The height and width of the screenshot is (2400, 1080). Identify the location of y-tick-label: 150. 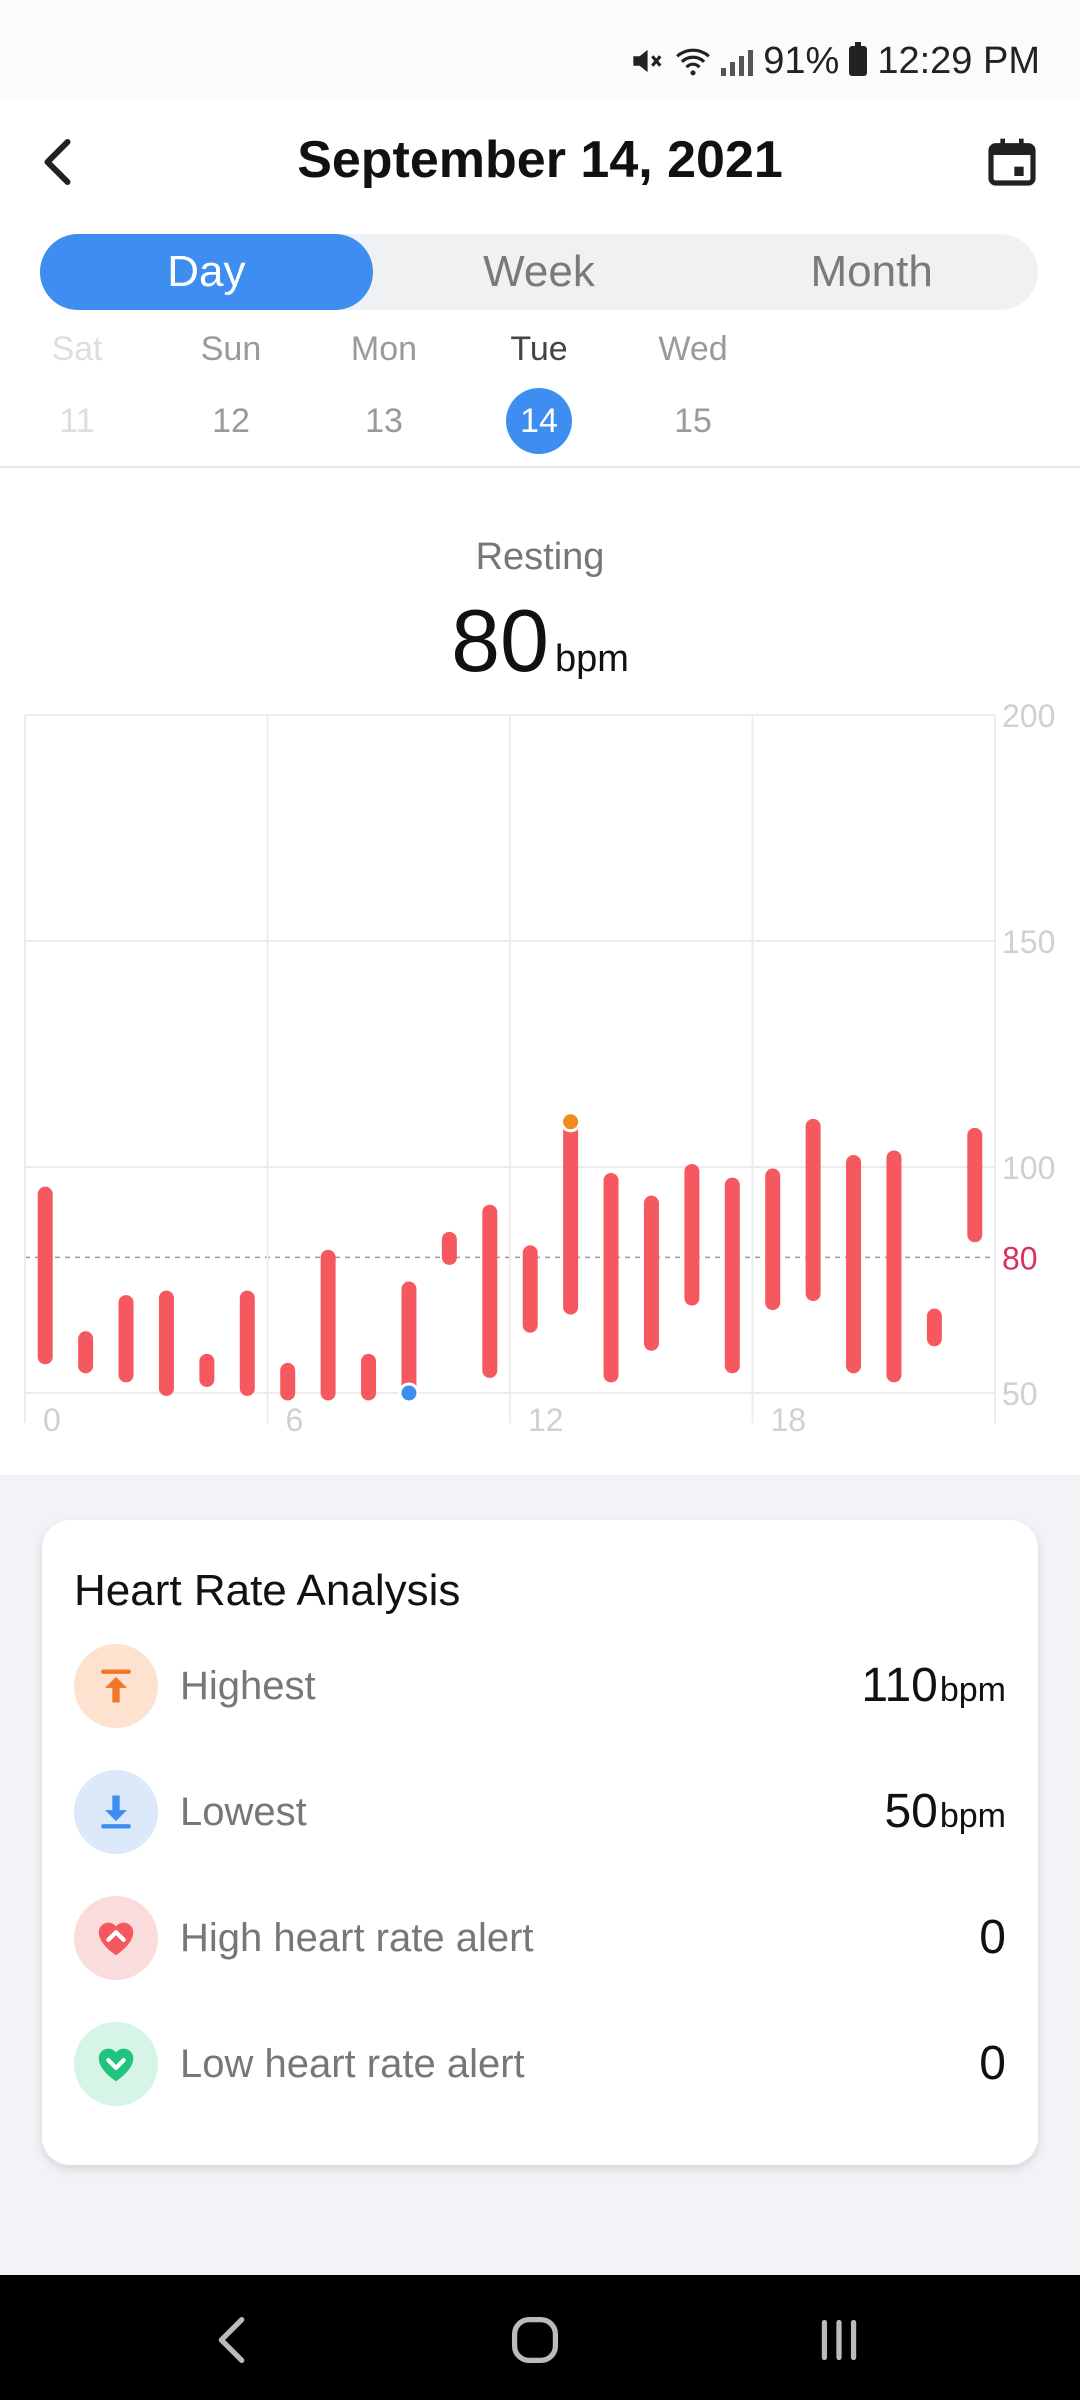
(1028, 942).